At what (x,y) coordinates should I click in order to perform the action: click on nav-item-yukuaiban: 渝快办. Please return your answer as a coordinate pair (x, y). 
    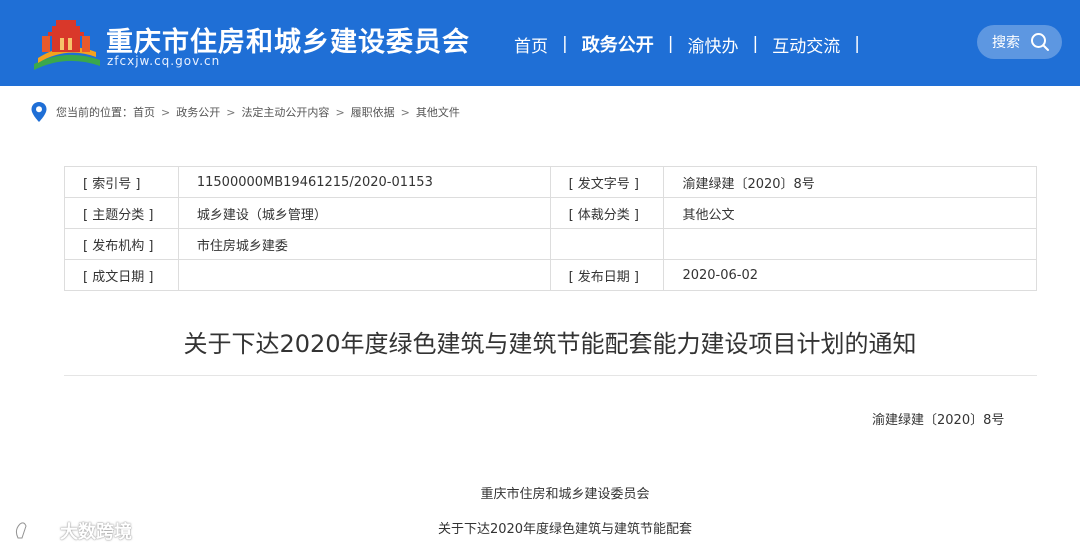
    Looking at the image, I should click on (712, 44).